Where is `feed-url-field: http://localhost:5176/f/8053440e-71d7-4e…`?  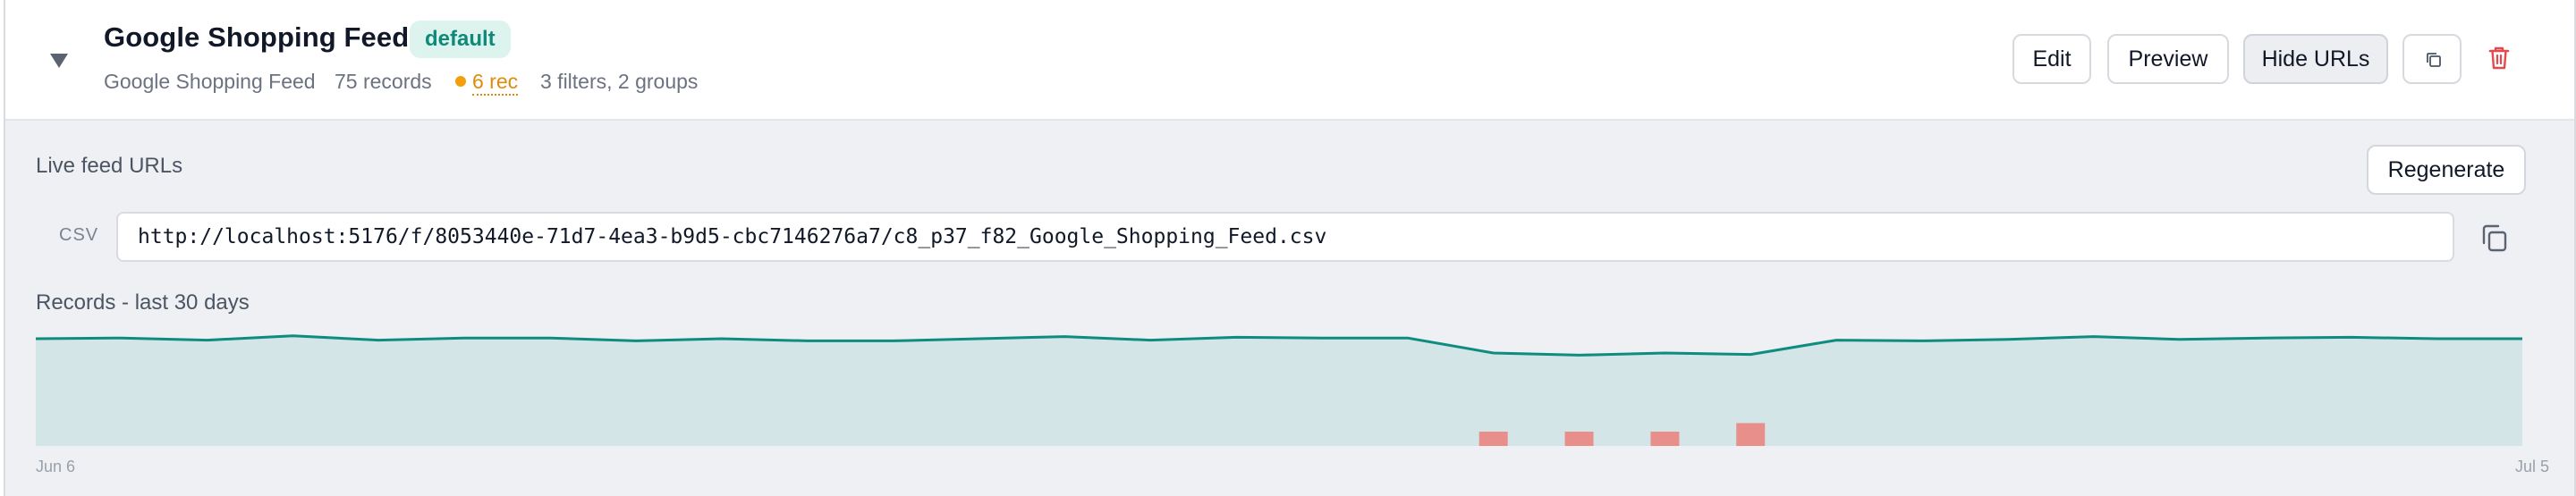
feed-url-field: http://localhost:5176/f/8053440e-71d7-4e… is located at coordinates (1285, 237).